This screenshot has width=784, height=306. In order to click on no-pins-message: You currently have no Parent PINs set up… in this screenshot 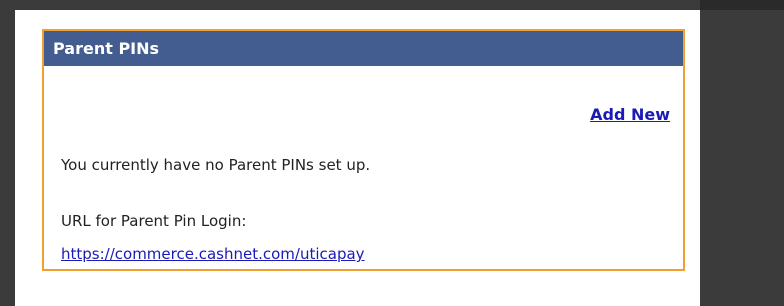, I will do `click(216, 165)`.